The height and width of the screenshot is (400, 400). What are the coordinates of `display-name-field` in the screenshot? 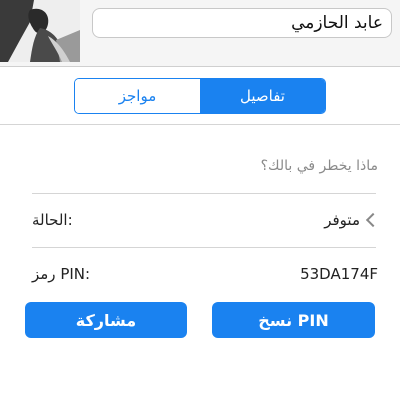 It's located at (242, 23).